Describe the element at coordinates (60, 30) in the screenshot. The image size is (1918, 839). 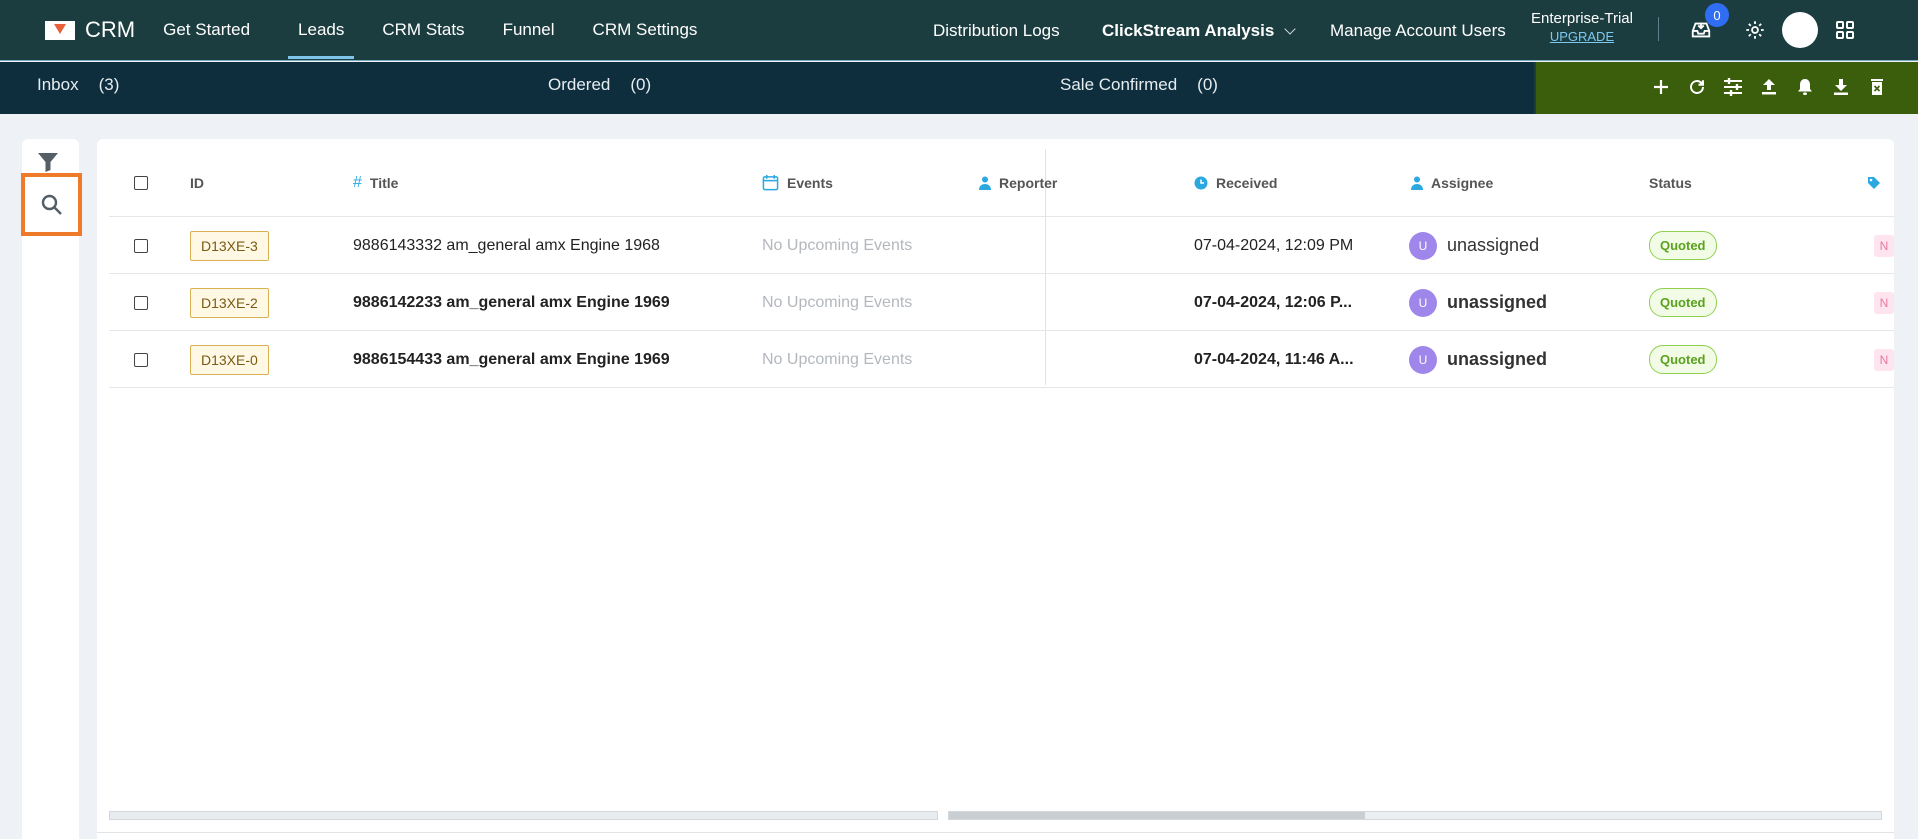
I see `logo-icon` at that location.